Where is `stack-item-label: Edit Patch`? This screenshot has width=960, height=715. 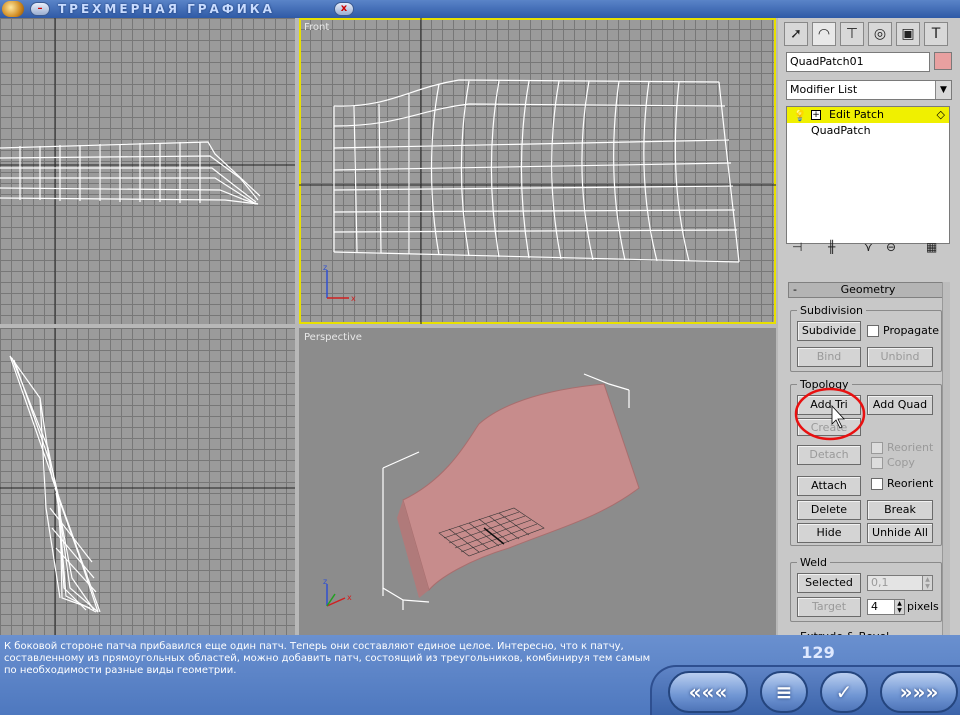 stack-item-label: Edit Patch is located at coordinates (857, 114).